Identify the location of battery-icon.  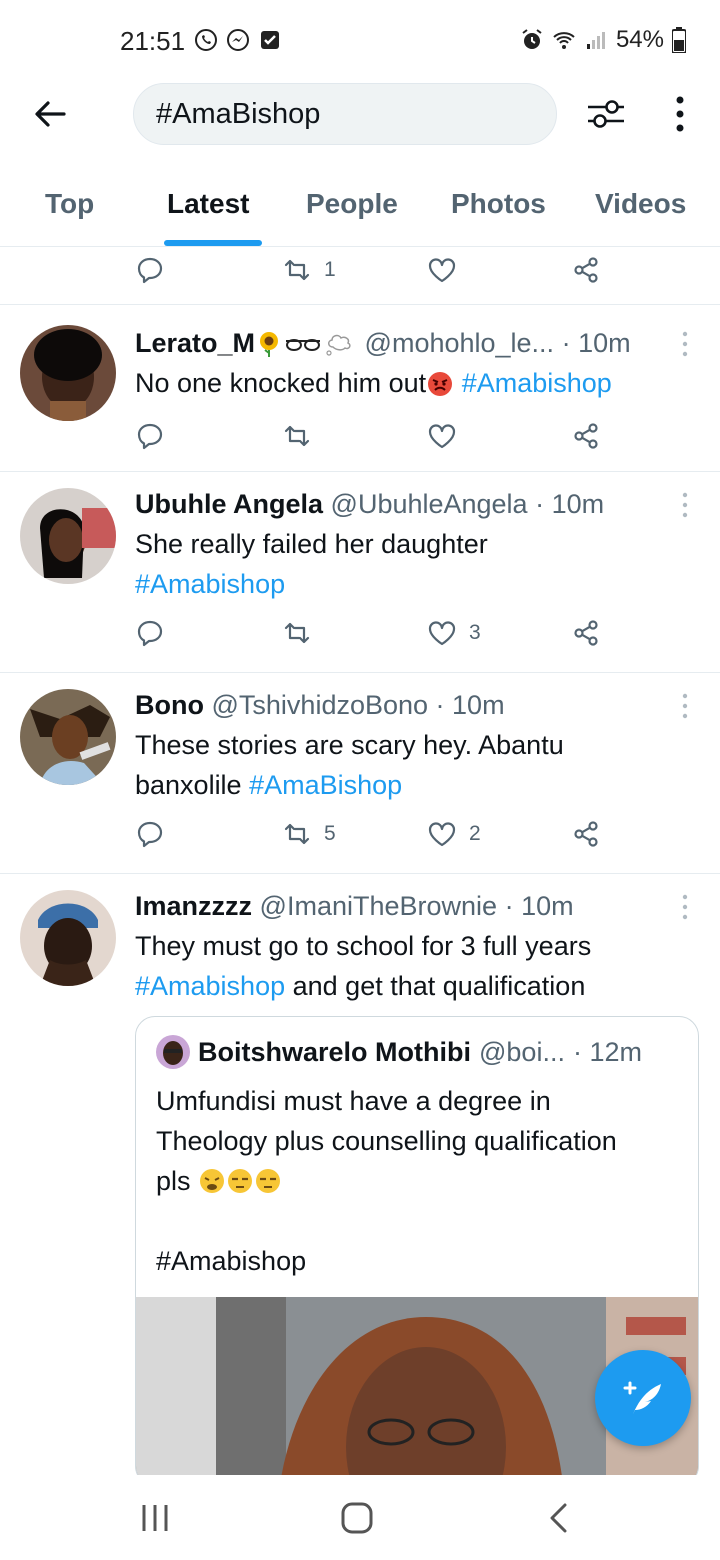
(679, 40).